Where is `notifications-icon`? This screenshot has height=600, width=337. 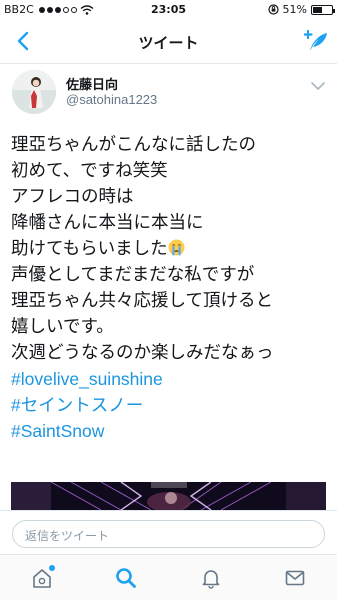 notifications-icon is located at coordinates (211, 579).